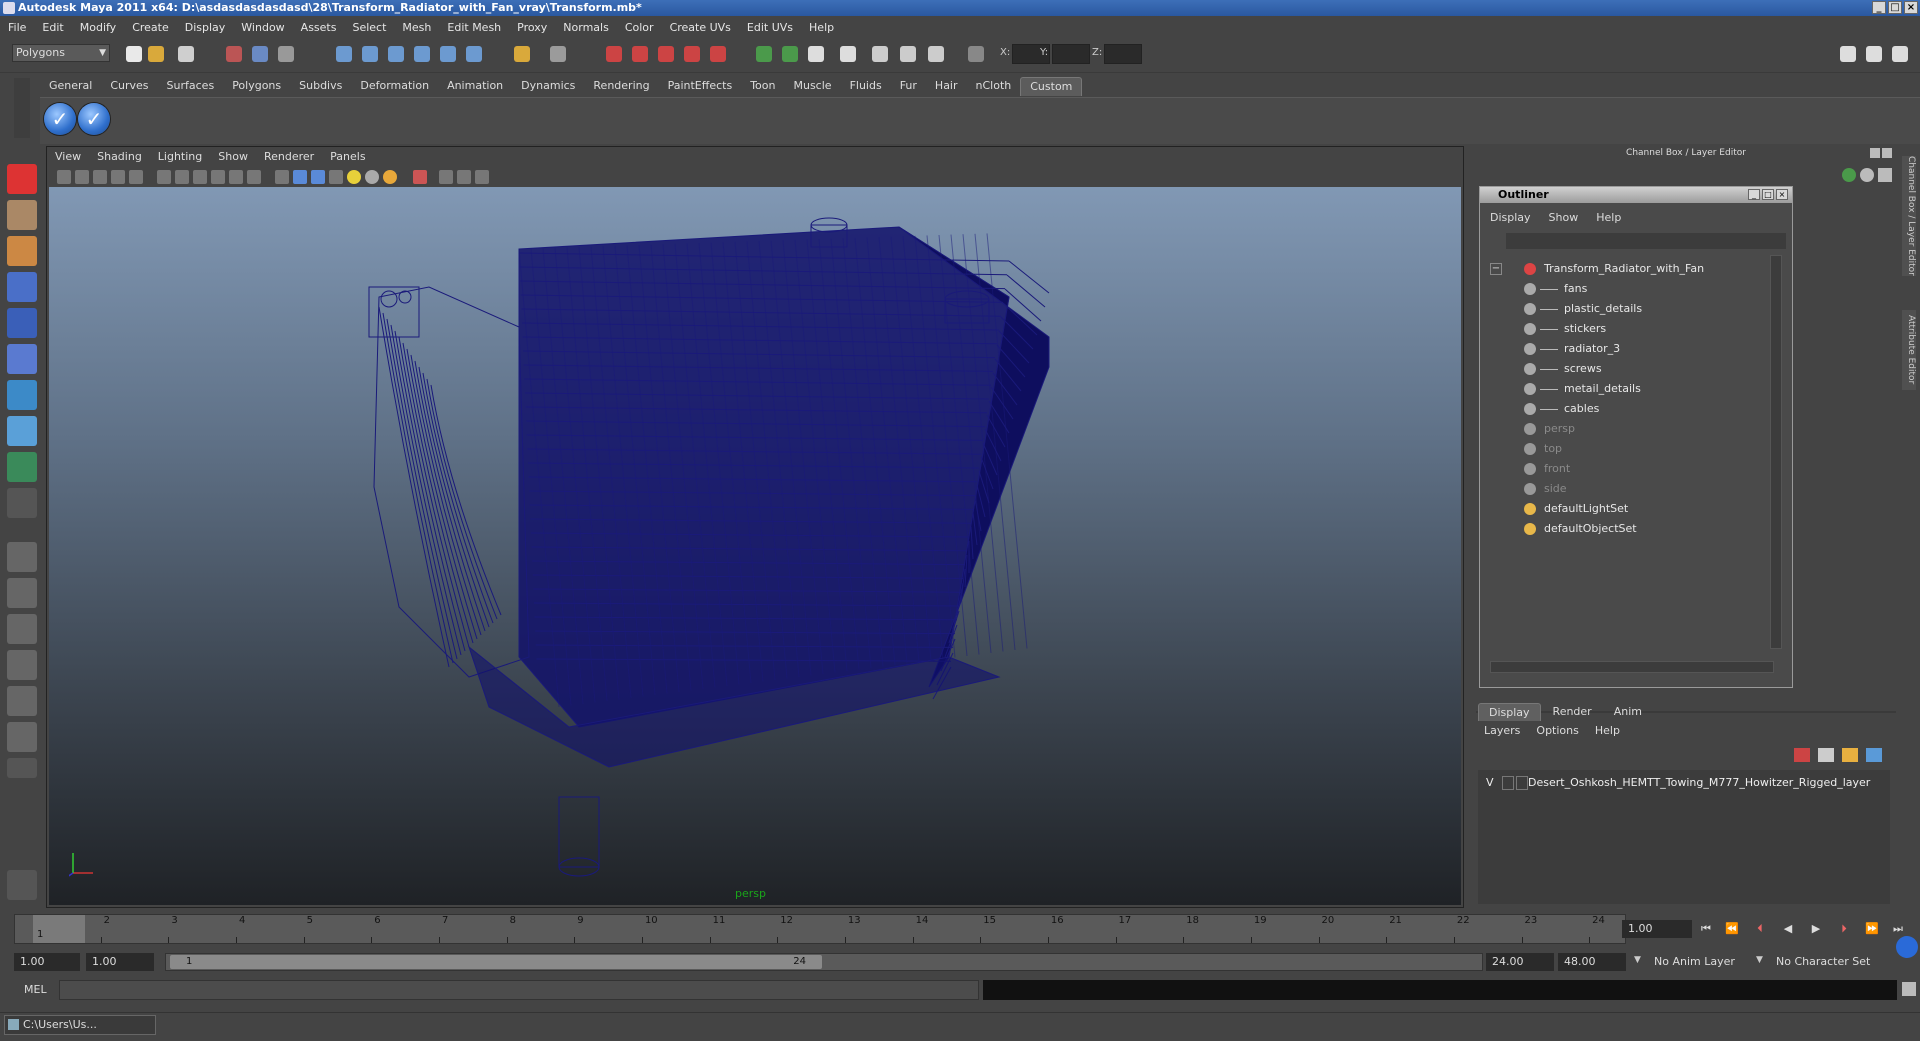 This screenshot has width=1920, height=1041. I want to click on outliner-item: Transform_Radiator_with_Fan −, so click(1627, 269).